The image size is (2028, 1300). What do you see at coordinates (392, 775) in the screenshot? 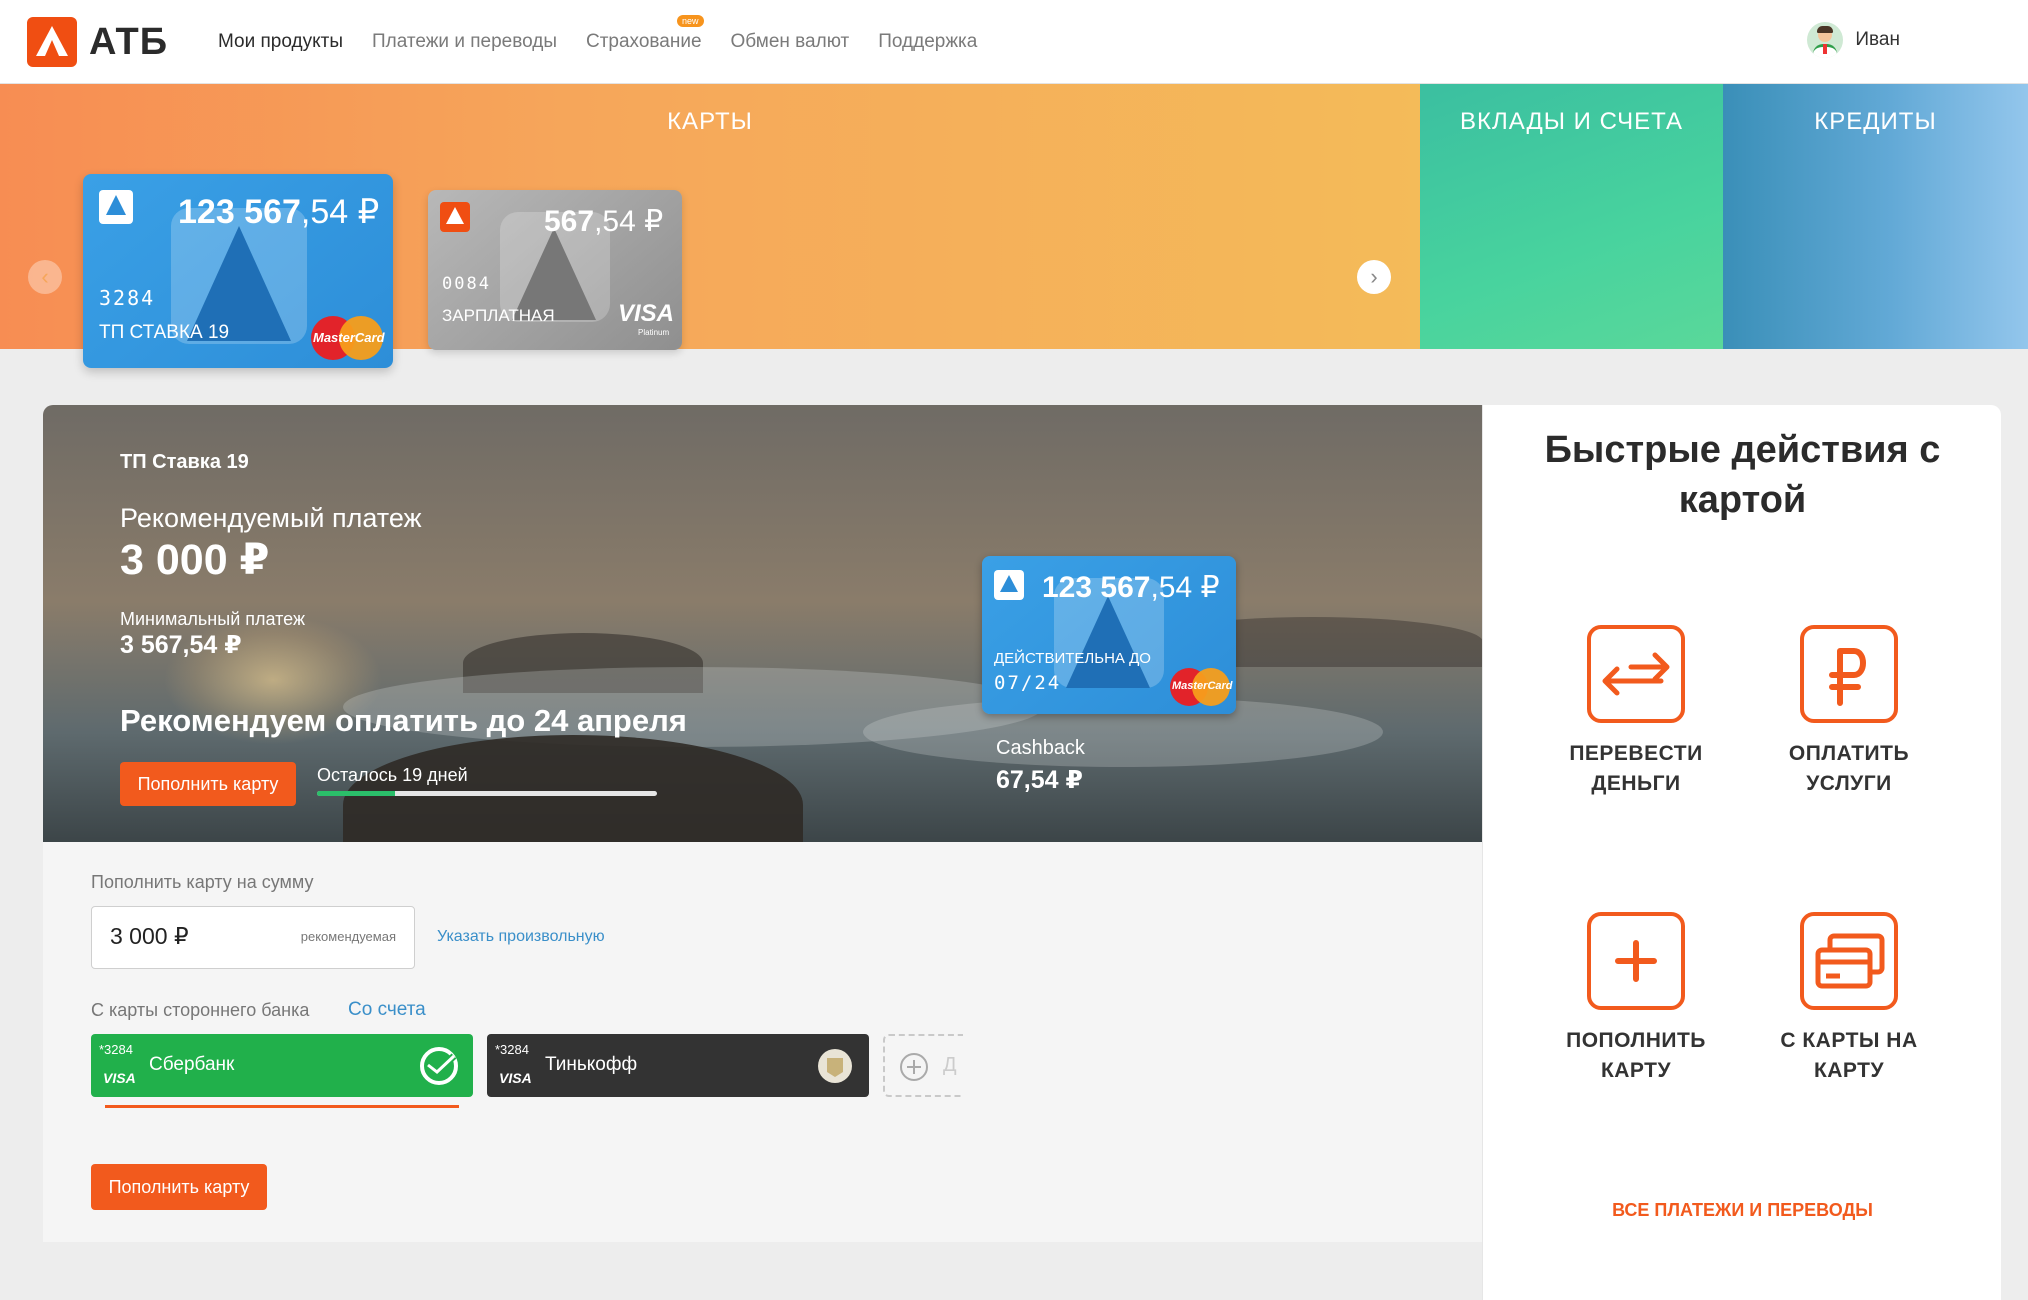
I see `days-left: Осталось 19 дней` at bounding box center [392, 775].